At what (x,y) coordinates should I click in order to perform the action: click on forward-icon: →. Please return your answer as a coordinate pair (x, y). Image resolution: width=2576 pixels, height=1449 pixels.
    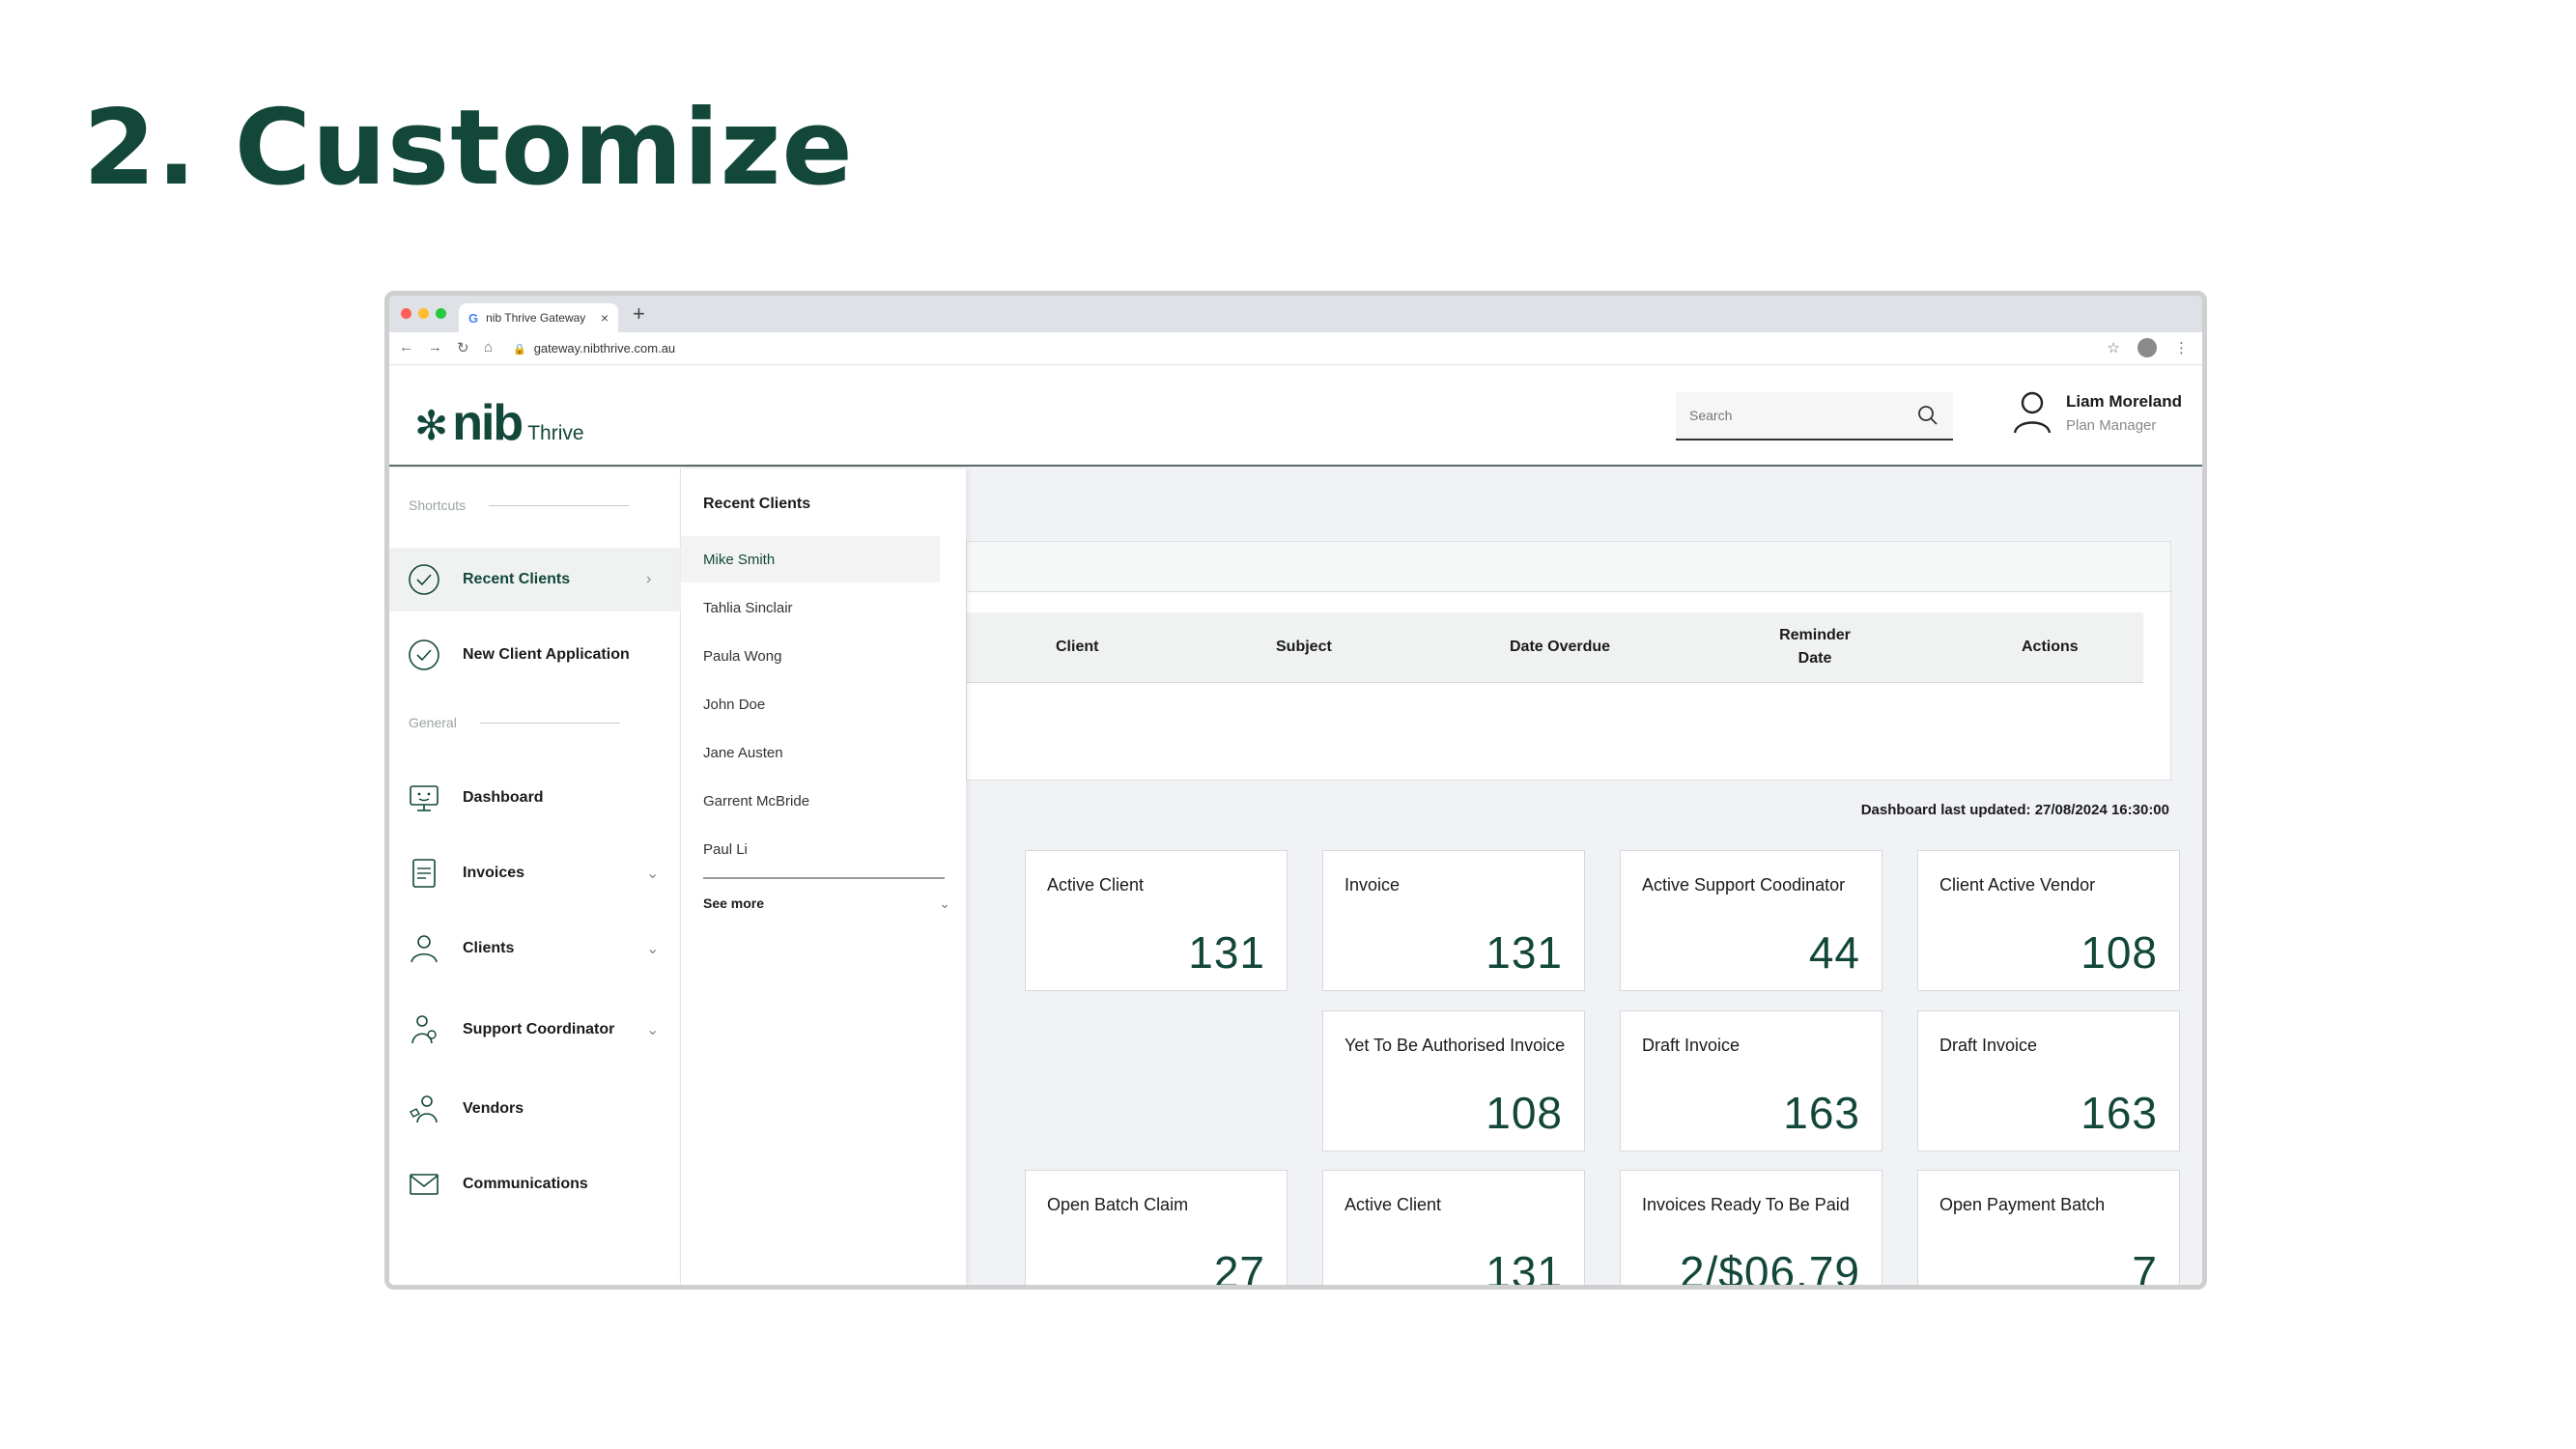
    Looking at the image, I should click on (435, 347).